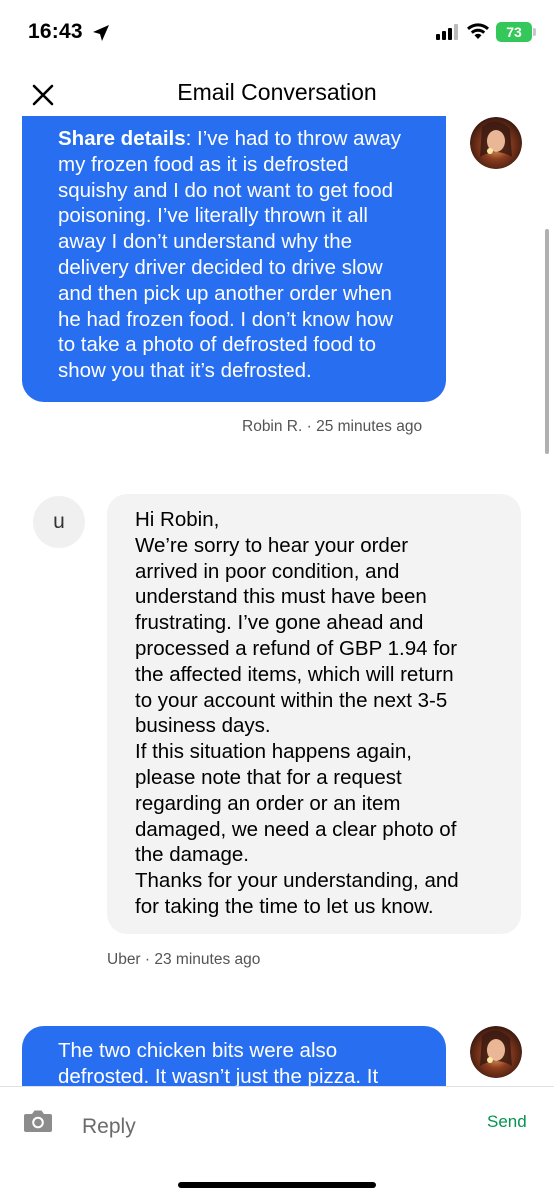  I want to click on message-line: Share details: I’ve had to throw away, so click(229, 138).